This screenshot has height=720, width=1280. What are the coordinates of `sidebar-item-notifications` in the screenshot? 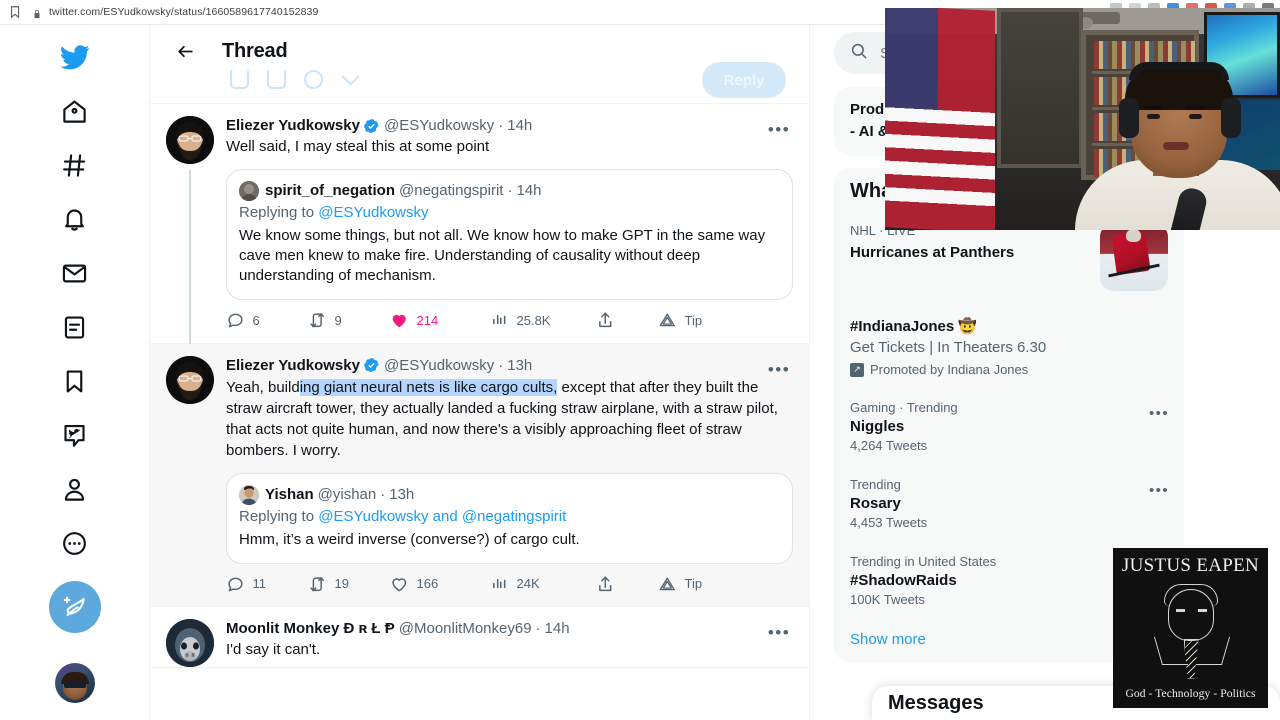 It's located at (75, 219).